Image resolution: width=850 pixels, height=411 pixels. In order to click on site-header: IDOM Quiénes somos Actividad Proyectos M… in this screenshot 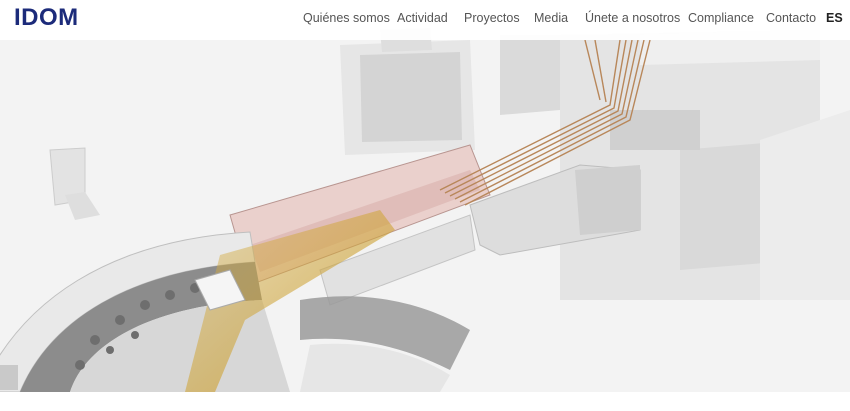, I will do `click(425, 20)`.